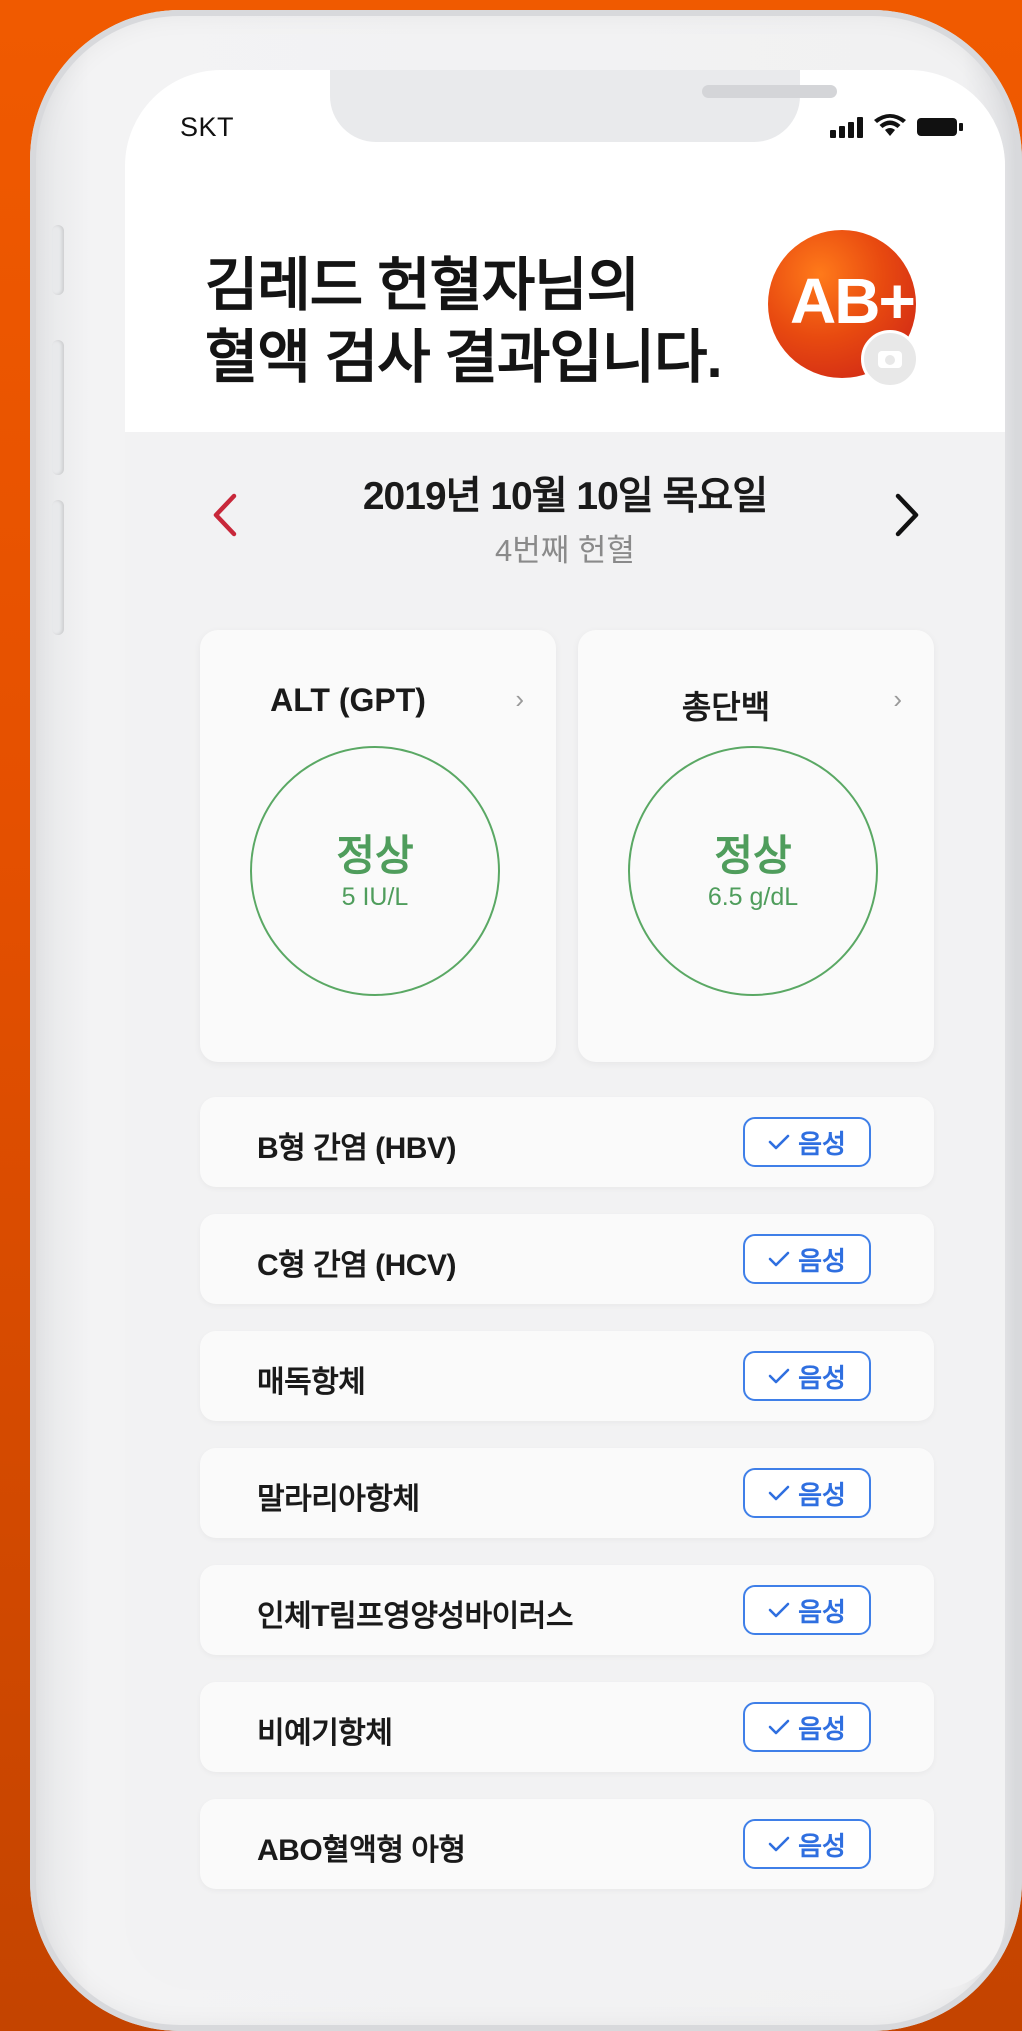 The width and height of the screenshot is (1022, 2031). What do you see at coordinates (853, 301) in the screenshot?
I see `blood-type-label: AB+` at bounding box center [853, 301].